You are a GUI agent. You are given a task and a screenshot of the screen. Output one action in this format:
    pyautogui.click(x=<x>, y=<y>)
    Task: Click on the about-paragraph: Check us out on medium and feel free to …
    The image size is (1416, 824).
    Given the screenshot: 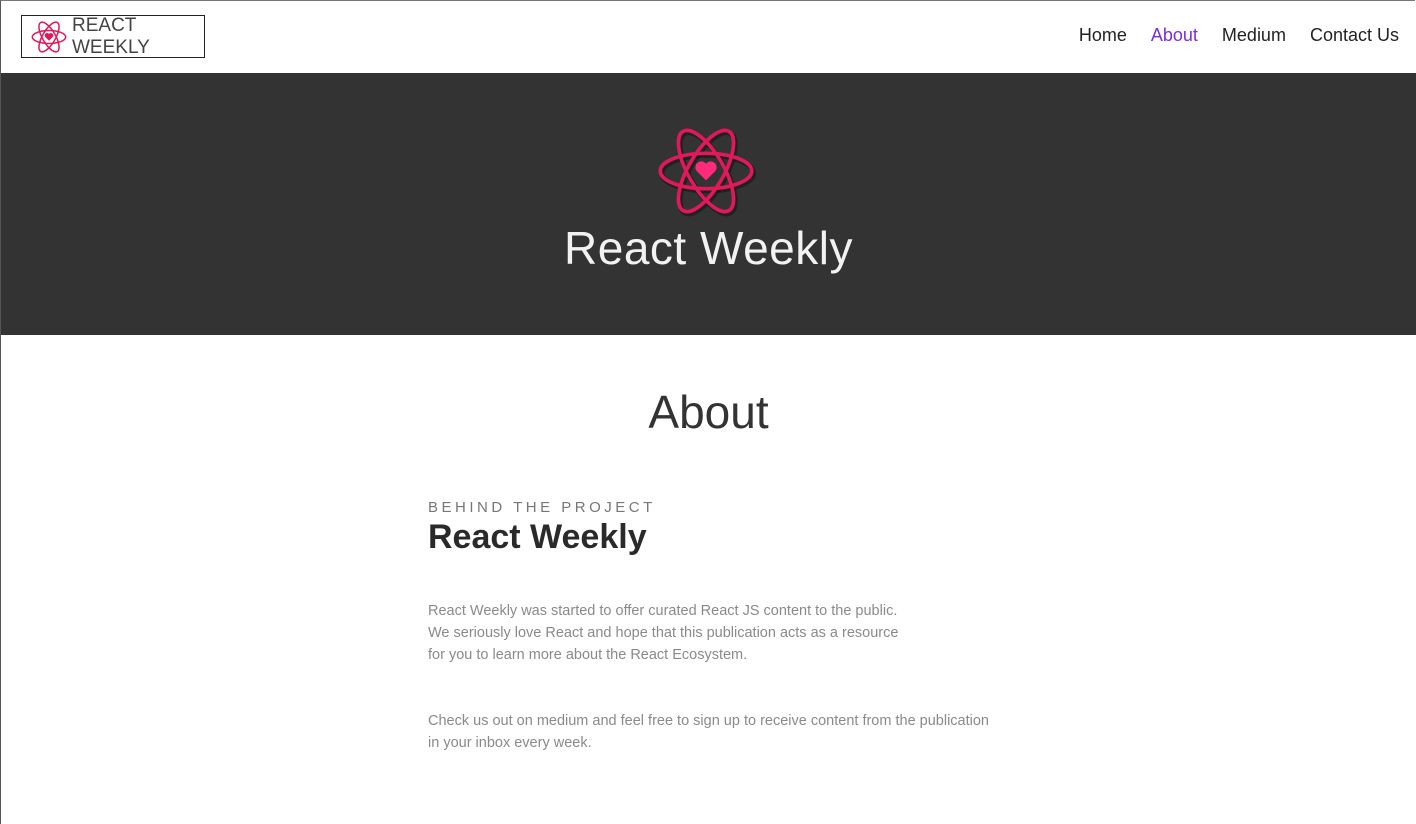 What is the action you would take?
    pyautogui.click(x=708, y=732)
    